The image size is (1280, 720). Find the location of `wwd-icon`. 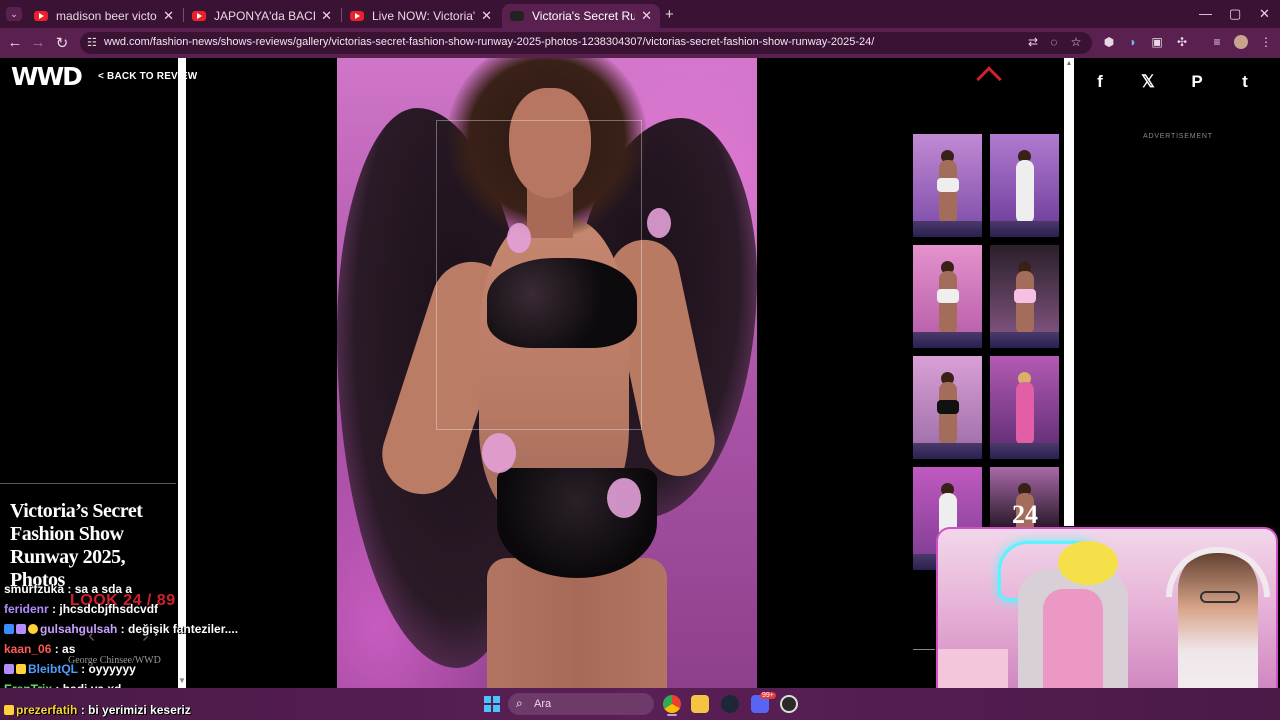

wwd-icon is located at coordinates (517, 16).